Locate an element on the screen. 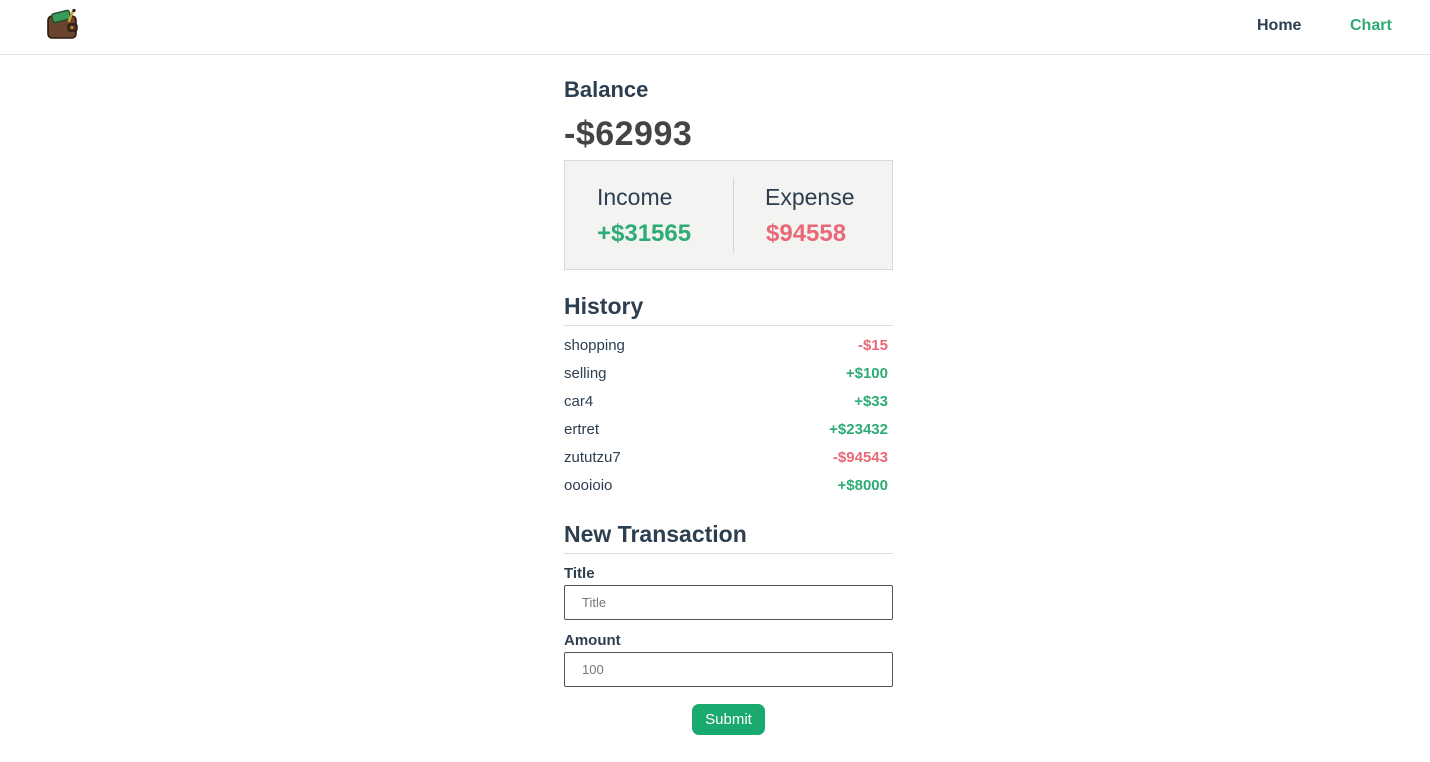  expense-value: $94558 is located at coordinates (806, 233).